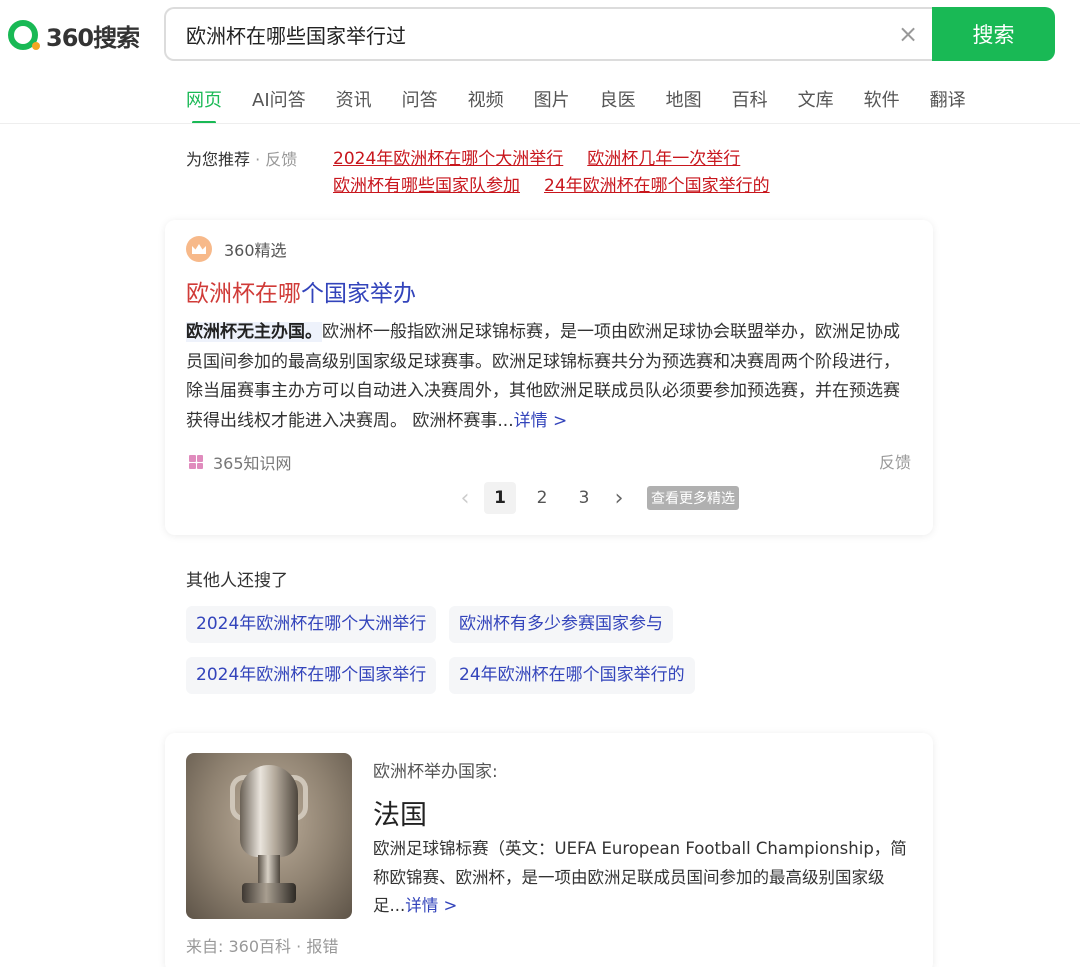 The image size is (1080, 967). I want to click on baike-footer: 来自: 360百科 · 报错, so click(262, 945).